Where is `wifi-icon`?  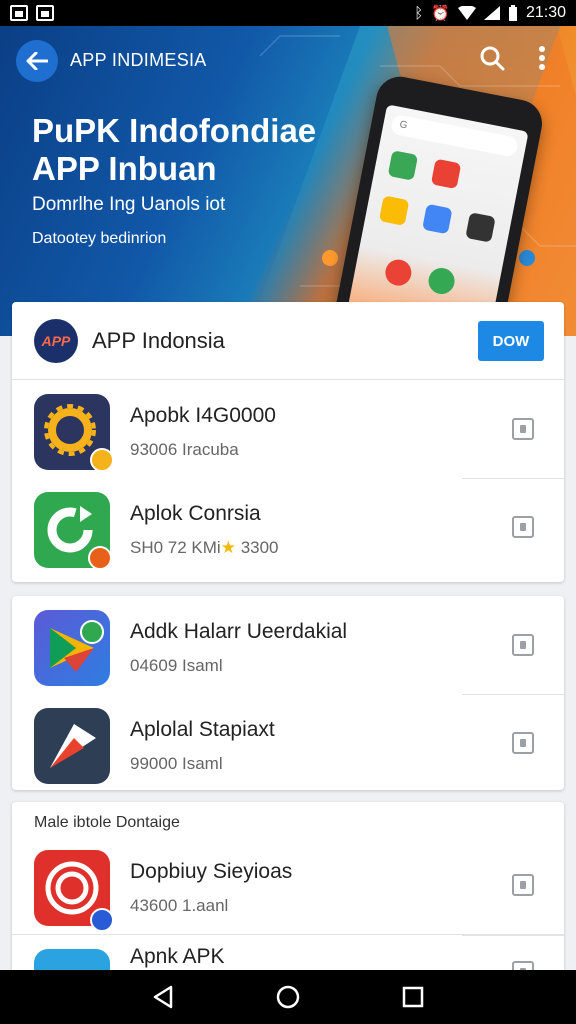 wifi-icon is located at coordinates (466, 13).